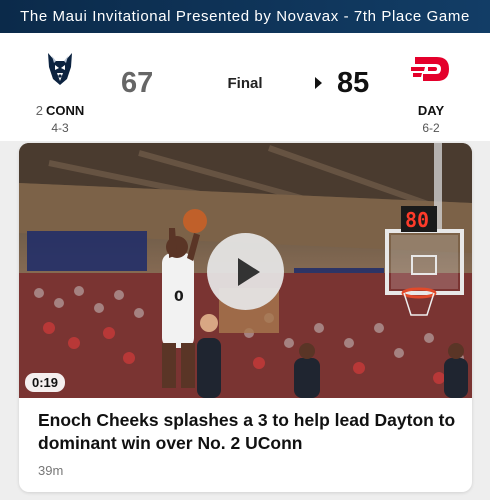 This screenshot has width=490, height=500. I want to click on play-icon, so click(248, 271).